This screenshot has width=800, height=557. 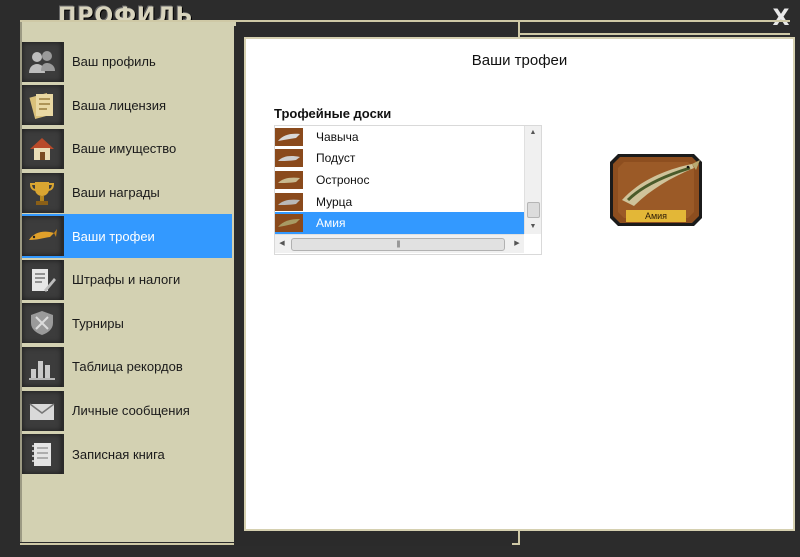 I want to click on sidebar-item-label: Штрафы и налоги, so click(x=126, y=280).